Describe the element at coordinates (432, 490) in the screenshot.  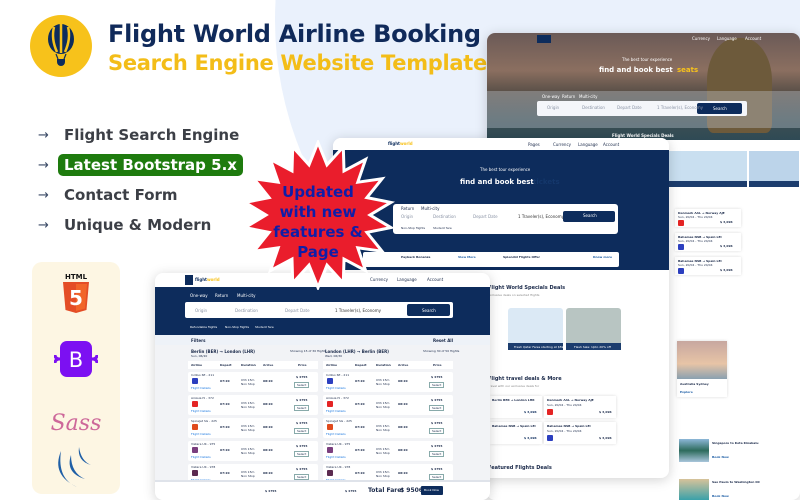
I see `book-now-button: Book Now` at that location.